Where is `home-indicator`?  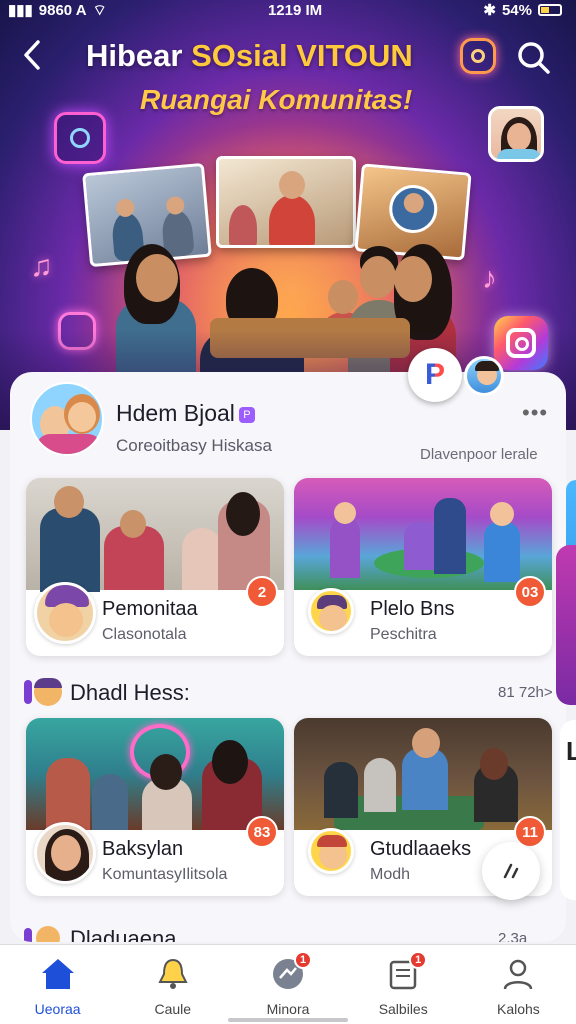
home-indicator is located at coordinates (288, 1020).